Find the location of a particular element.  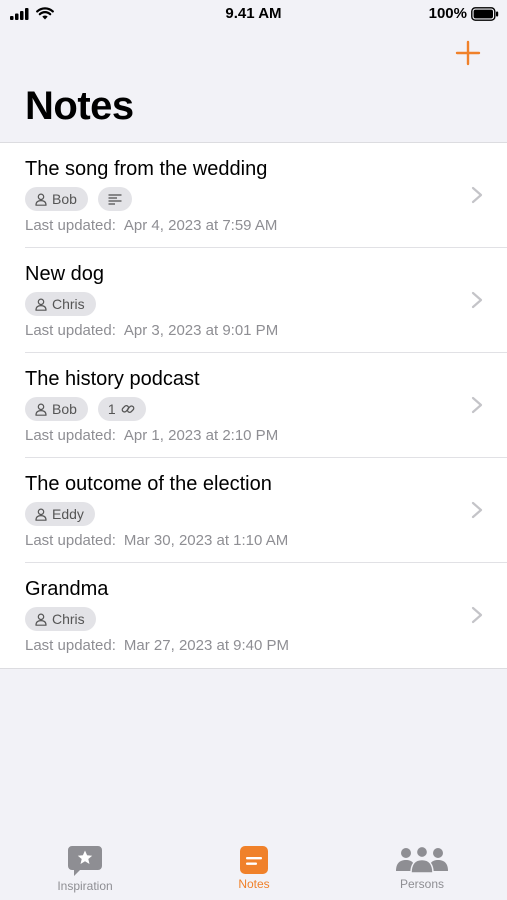

tab-notes: Notes is located at coordinates (254, 868).